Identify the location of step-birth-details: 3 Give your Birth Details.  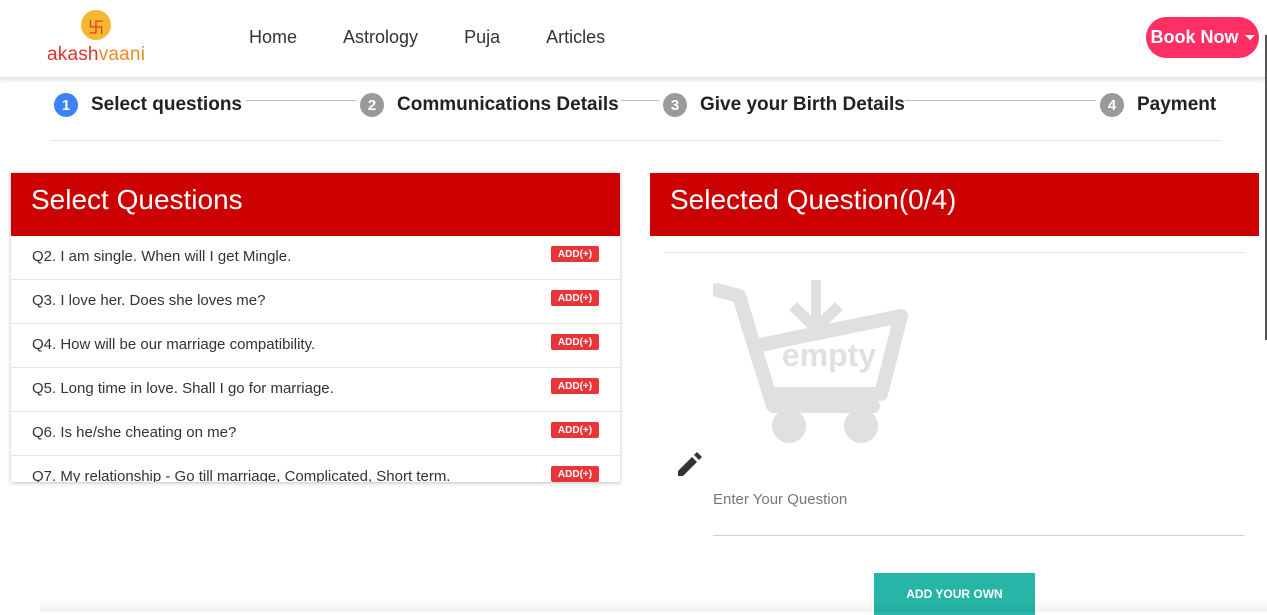
(784, 105).